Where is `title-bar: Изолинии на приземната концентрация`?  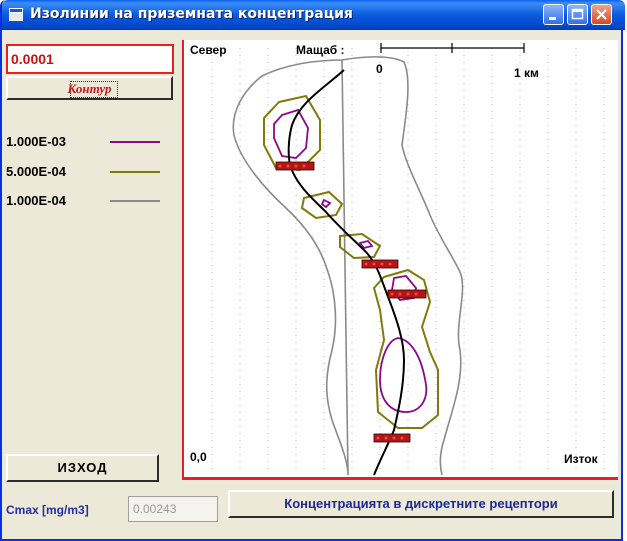 title-bar: Изолинии на приземната концентрация is located at coordinates (313, 15).